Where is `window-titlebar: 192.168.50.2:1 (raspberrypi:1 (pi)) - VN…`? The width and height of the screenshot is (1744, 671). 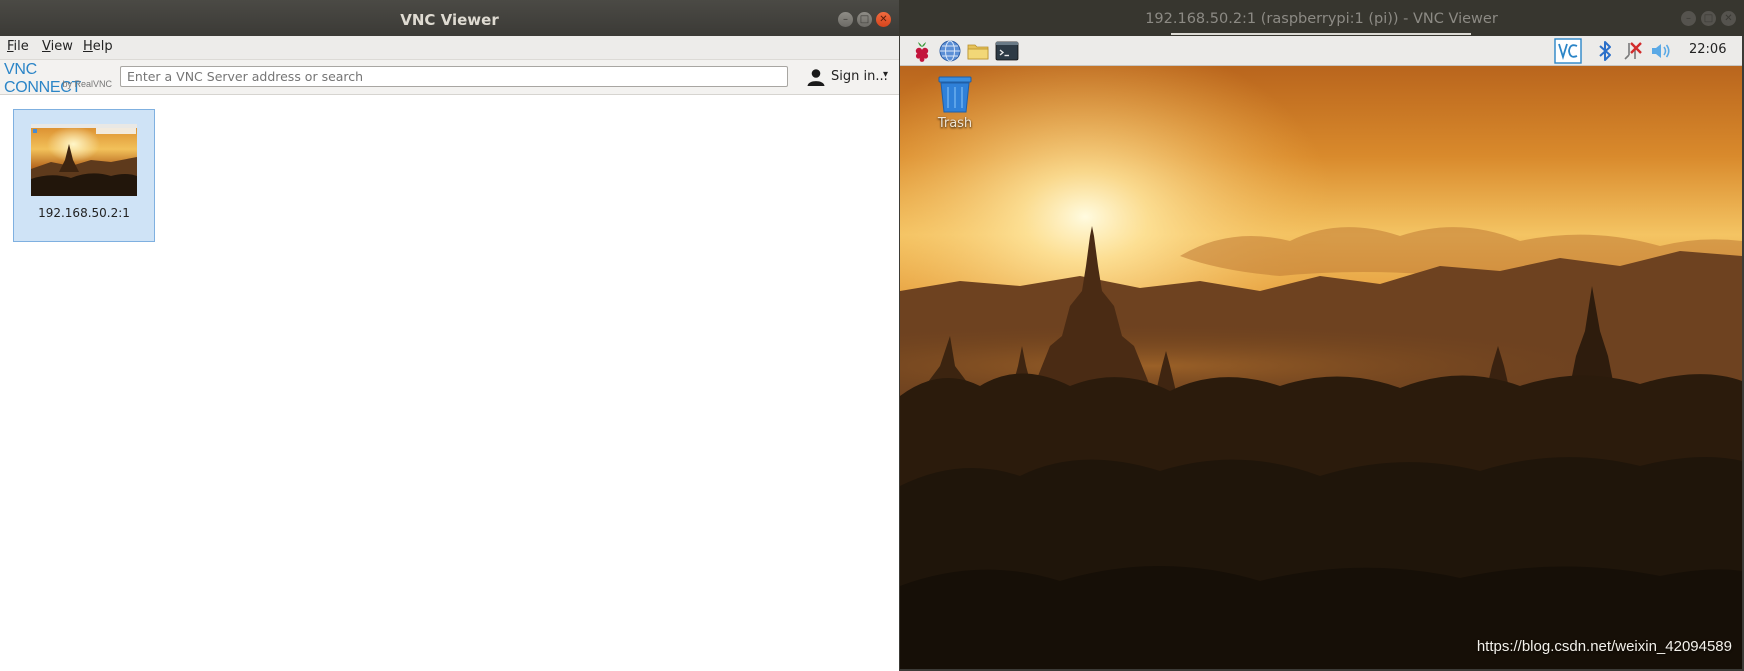 window-titlebar: 192.168.50.2:1 (raspberrypi:1 (pi)) - VN… is located at coordinates (1321, 18).